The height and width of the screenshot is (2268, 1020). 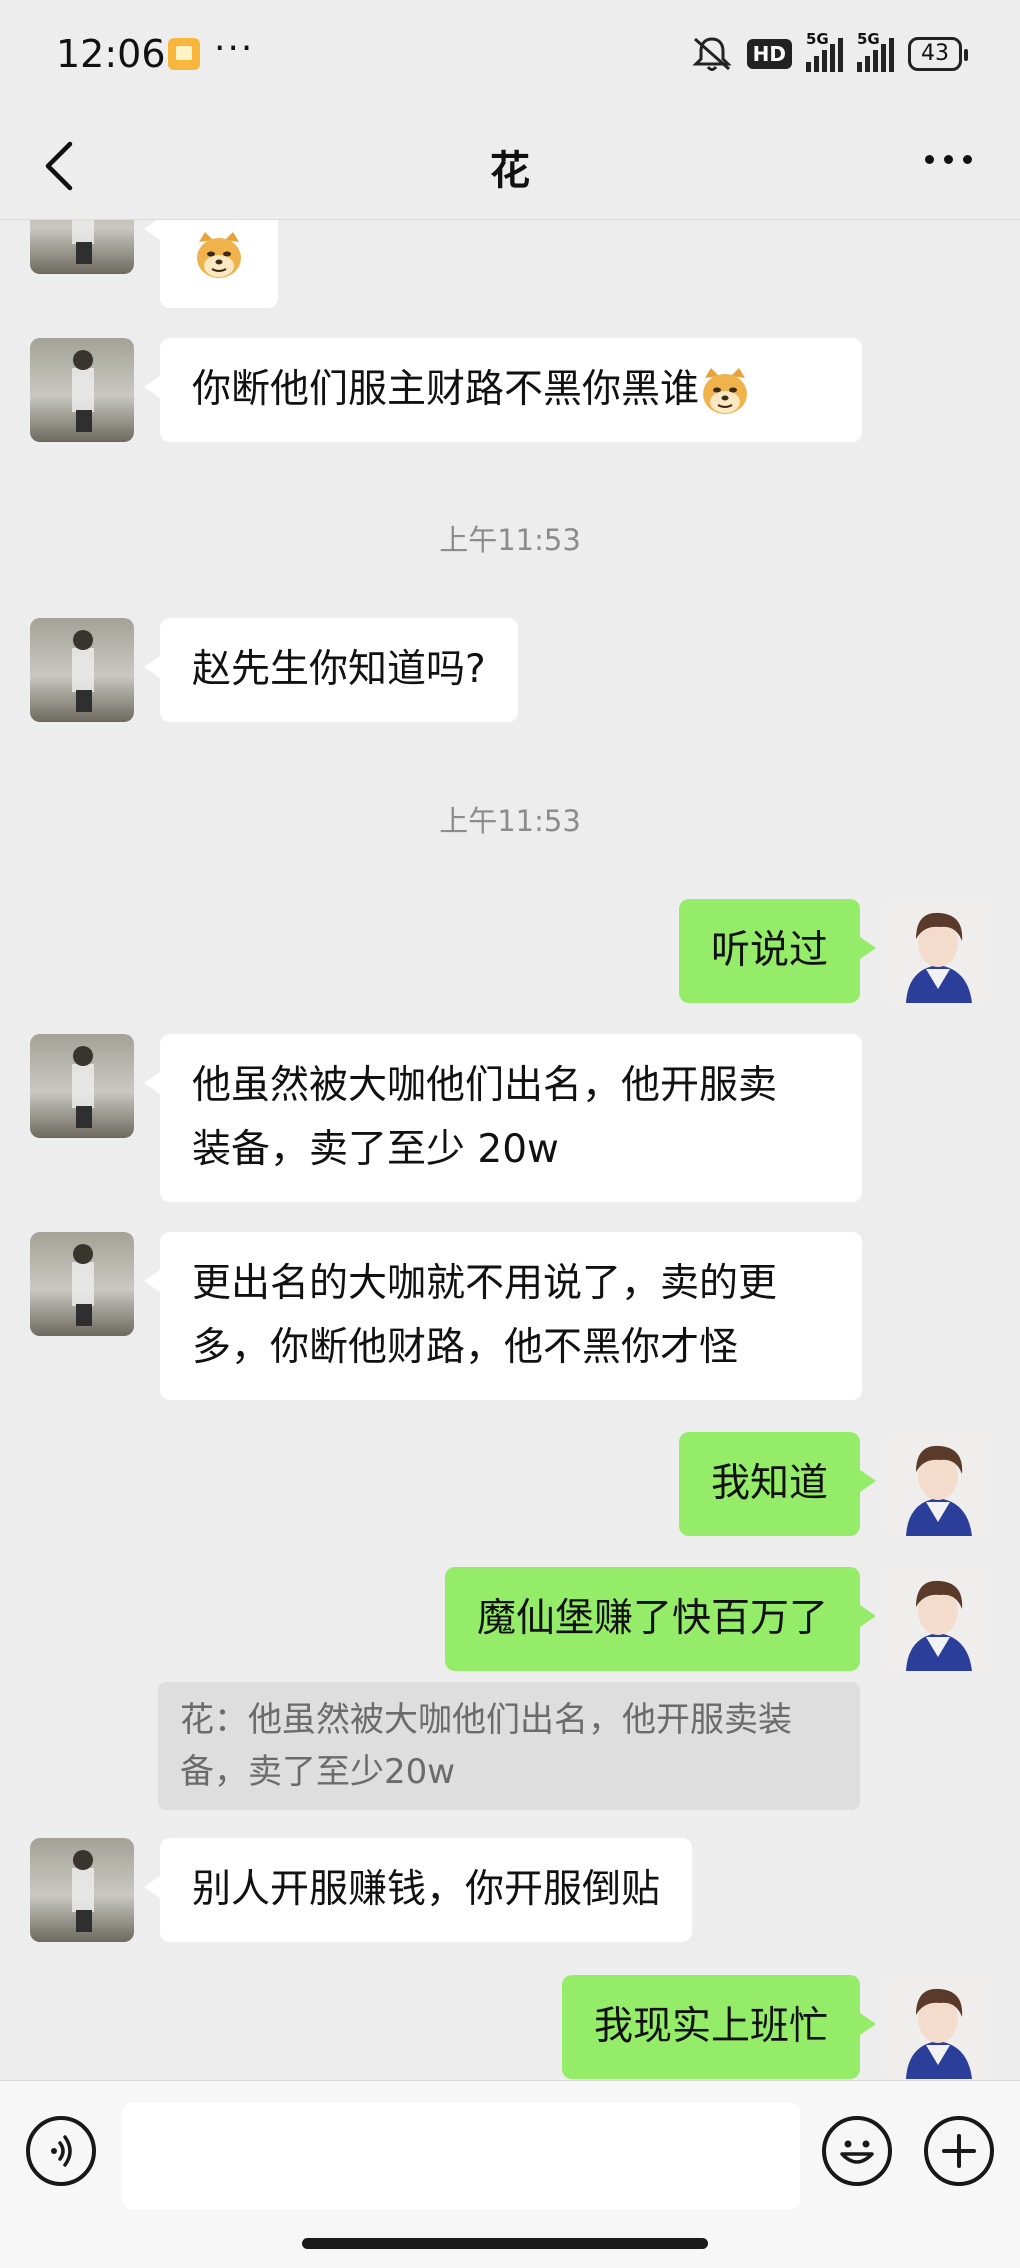 I want to click on quoted-message: 花：他虽然被大咖他们出名，他开服卖装 备，卖了至少20w, so click(x=509, y=1746).